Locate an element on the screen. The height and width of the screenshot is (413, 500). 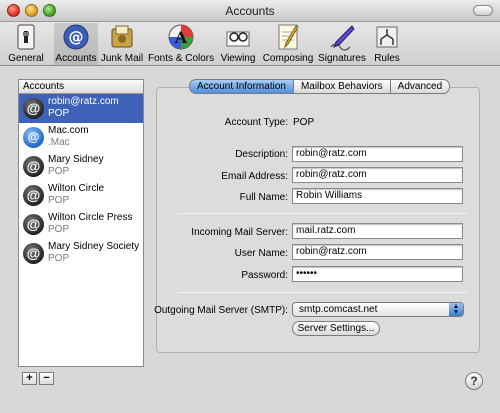
account-item-robin: @ robin@ratz.com POP is located at coordinates (81, 108).